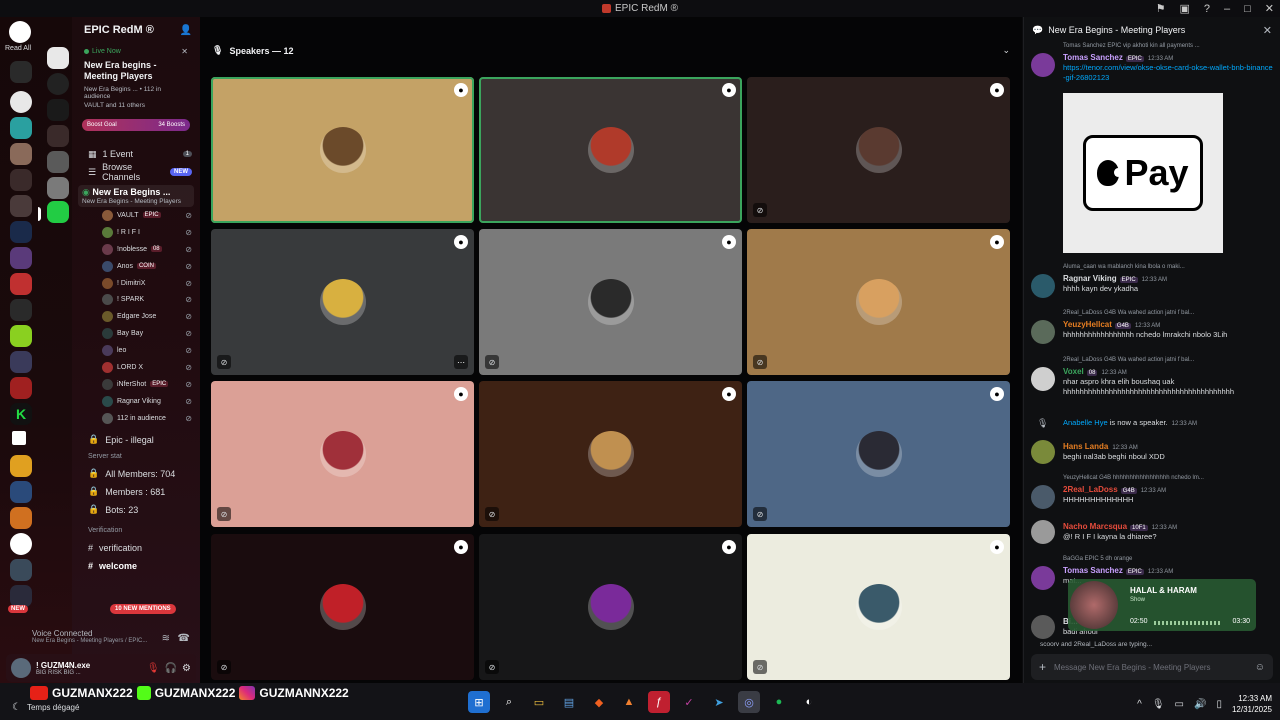  I want to click on minimize-button: –, so click(1227, 9).